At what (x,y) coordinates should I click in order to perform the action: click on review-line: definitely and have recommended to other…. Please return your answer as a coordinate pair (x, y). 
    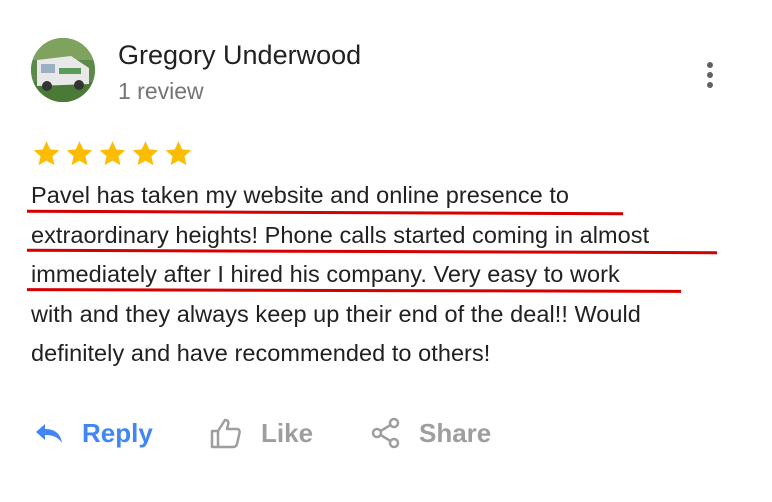
    Looking at the image, I should click on (261, 353).